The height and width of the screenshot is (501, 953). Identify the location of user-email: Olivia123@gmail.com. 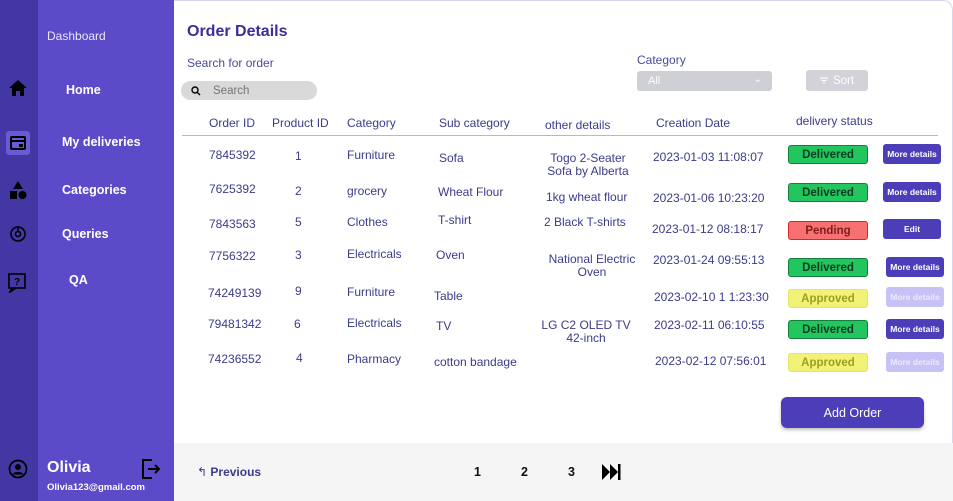
(96, 487).